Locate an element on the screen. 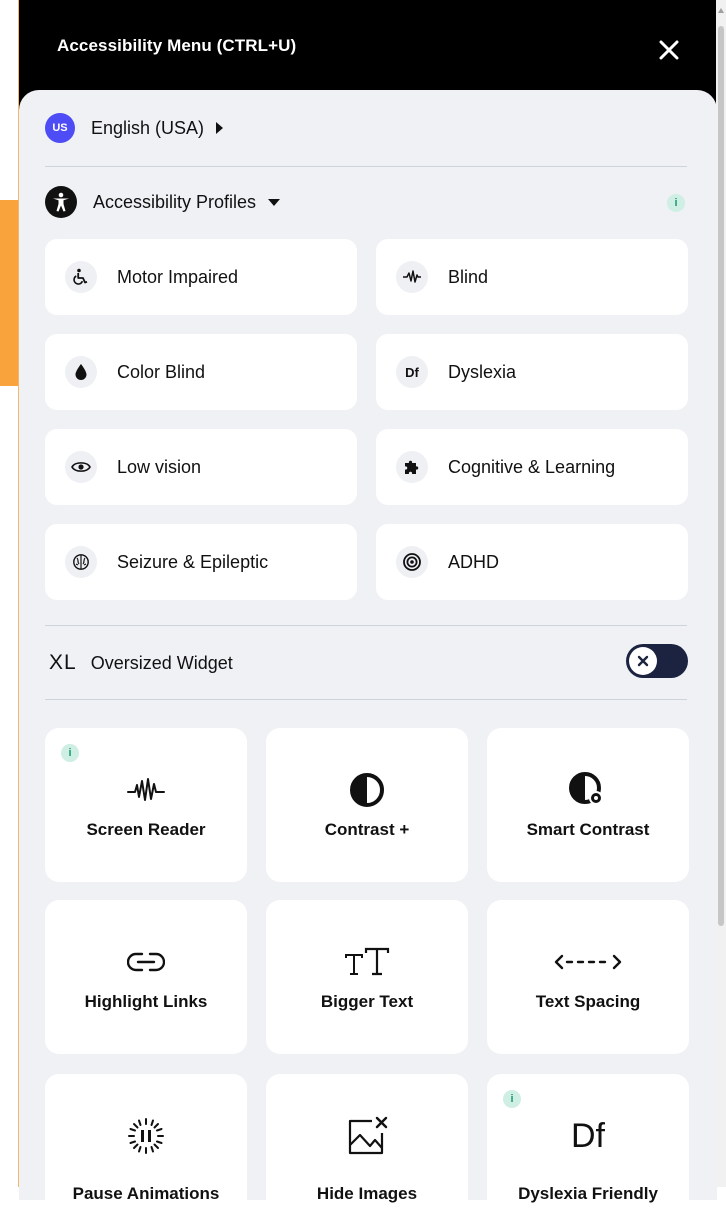  panel-title: Accessibility Menu (CTRL+U) is located at coordinates (177, 45).